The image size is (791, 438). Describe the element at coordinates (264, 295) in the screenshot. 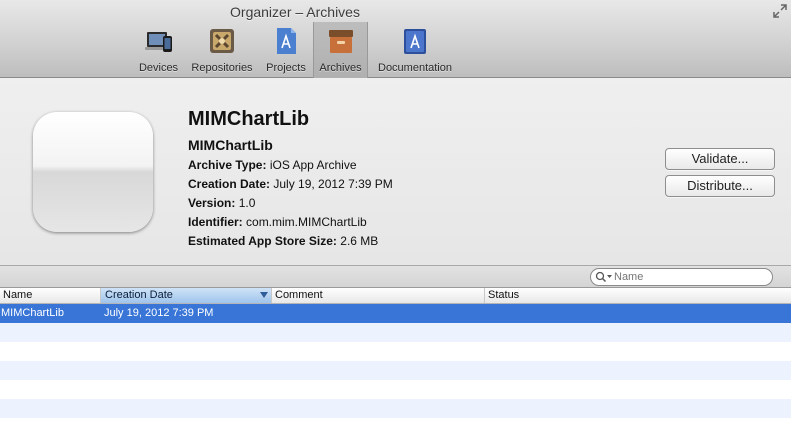

I see `sort-descending-icon` at that location.